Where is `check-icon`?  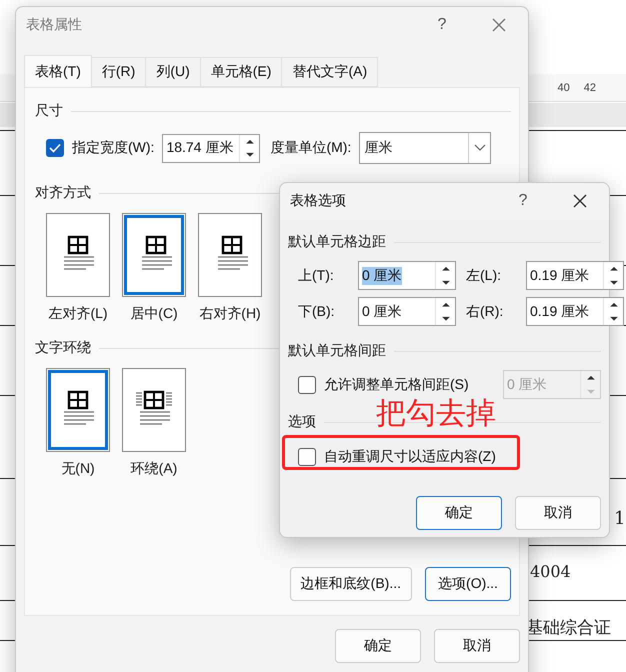 check-icon is located at coordinates (55, 148).